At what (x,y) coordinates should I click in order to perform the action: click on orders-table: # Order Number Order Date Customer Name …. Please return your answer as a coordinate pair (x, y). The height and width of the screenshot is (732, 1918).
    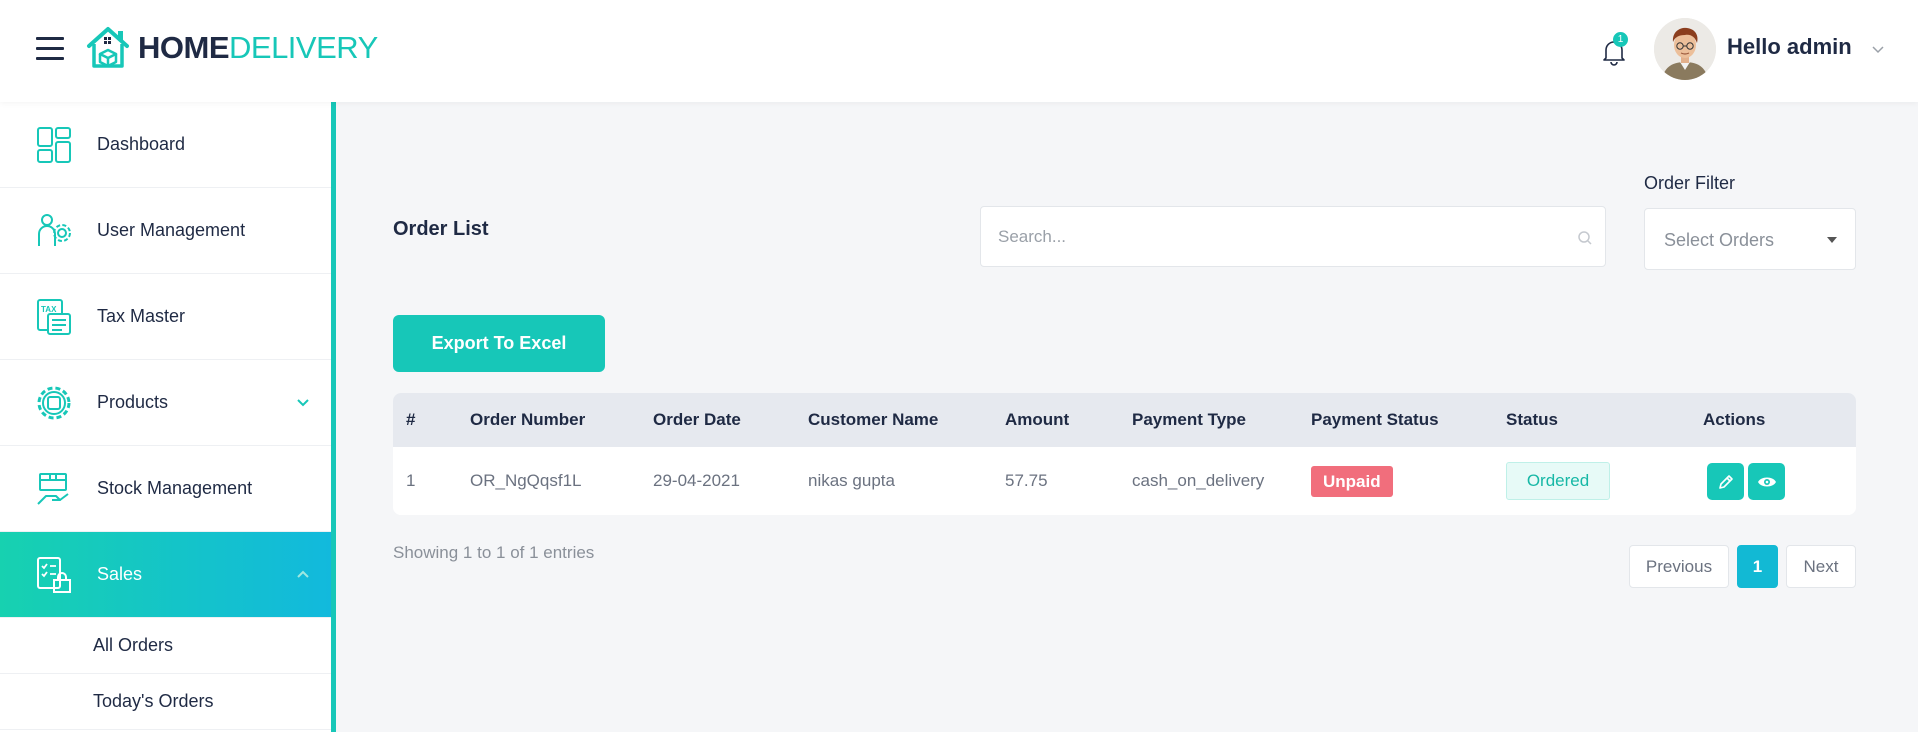
    Looking at the image, I should click on (1124, 454).